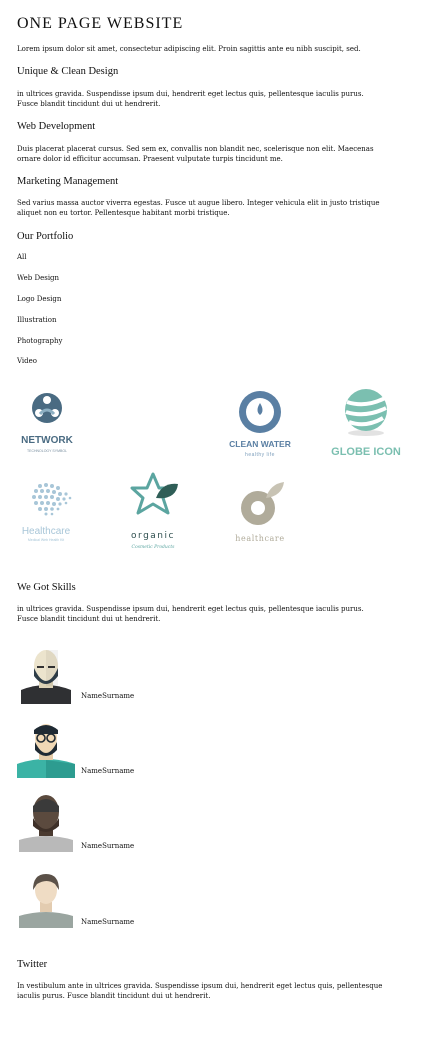  I want to click on filter-video: Video, so click(27, 361).